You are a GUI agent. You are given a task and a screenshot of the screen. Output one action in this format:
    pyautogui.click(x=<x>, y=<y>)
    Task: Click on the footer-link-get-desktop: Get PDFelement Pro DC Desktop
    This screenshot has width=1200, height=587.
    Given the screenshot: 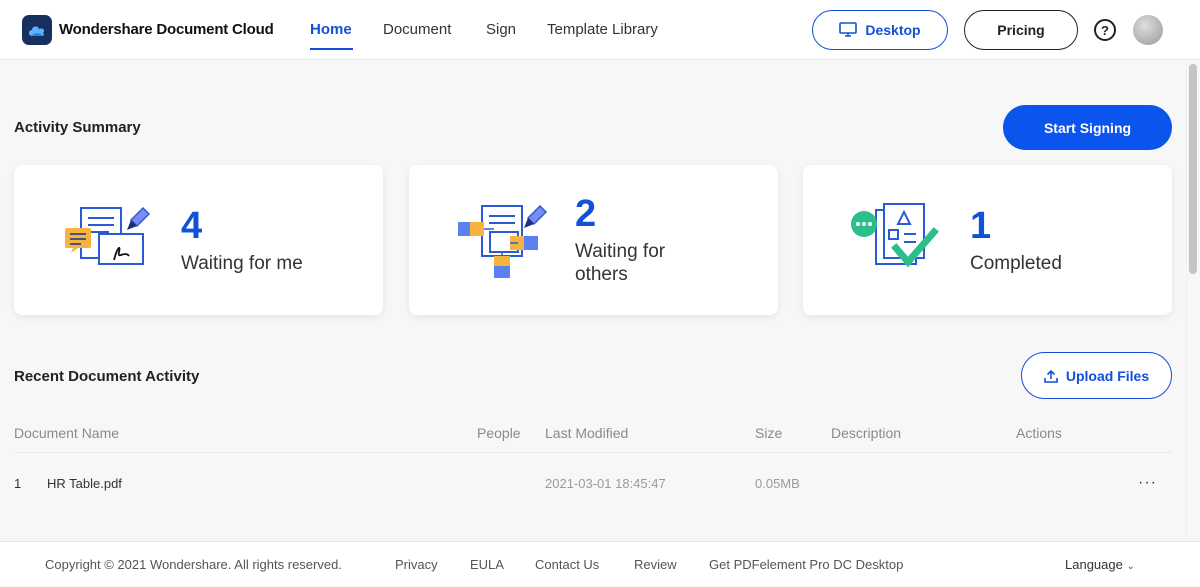 What is the action you would take?
    pyautogui.click(x=806, y=564)
    